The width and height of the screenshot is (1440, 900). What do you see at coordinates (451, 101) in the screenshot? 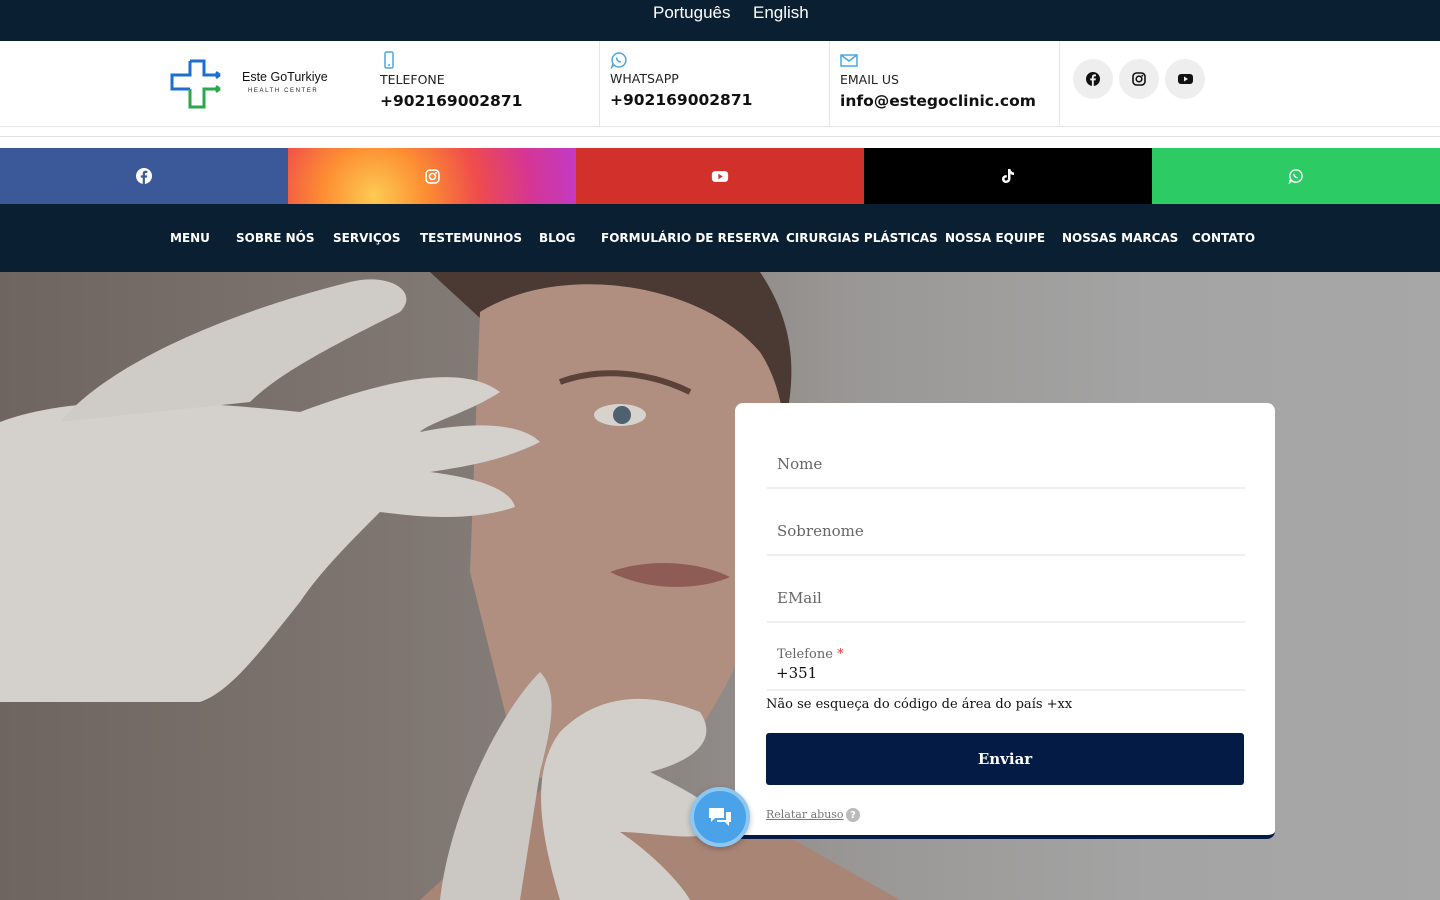
I see `phone-number: +902169002871` at bounding box center [451, 101].